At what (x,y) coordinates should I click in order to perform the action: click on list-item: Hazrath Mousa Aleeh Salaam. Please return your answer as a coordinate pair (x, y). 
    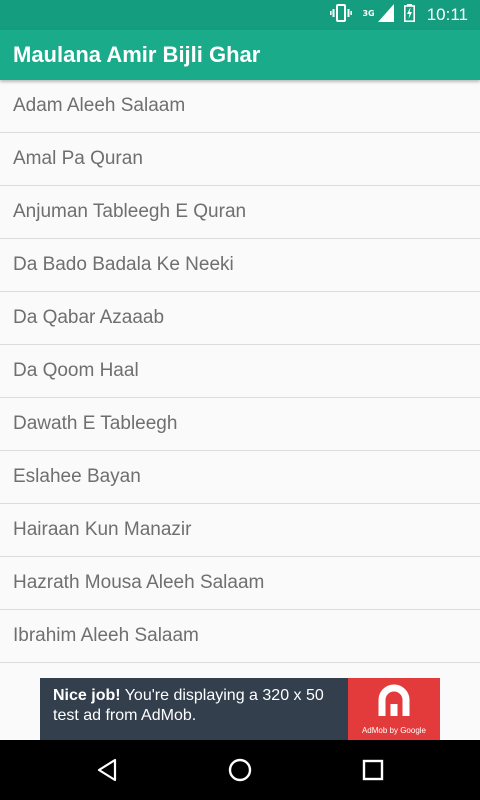
    Looking at the image, I should click on (240, 583).